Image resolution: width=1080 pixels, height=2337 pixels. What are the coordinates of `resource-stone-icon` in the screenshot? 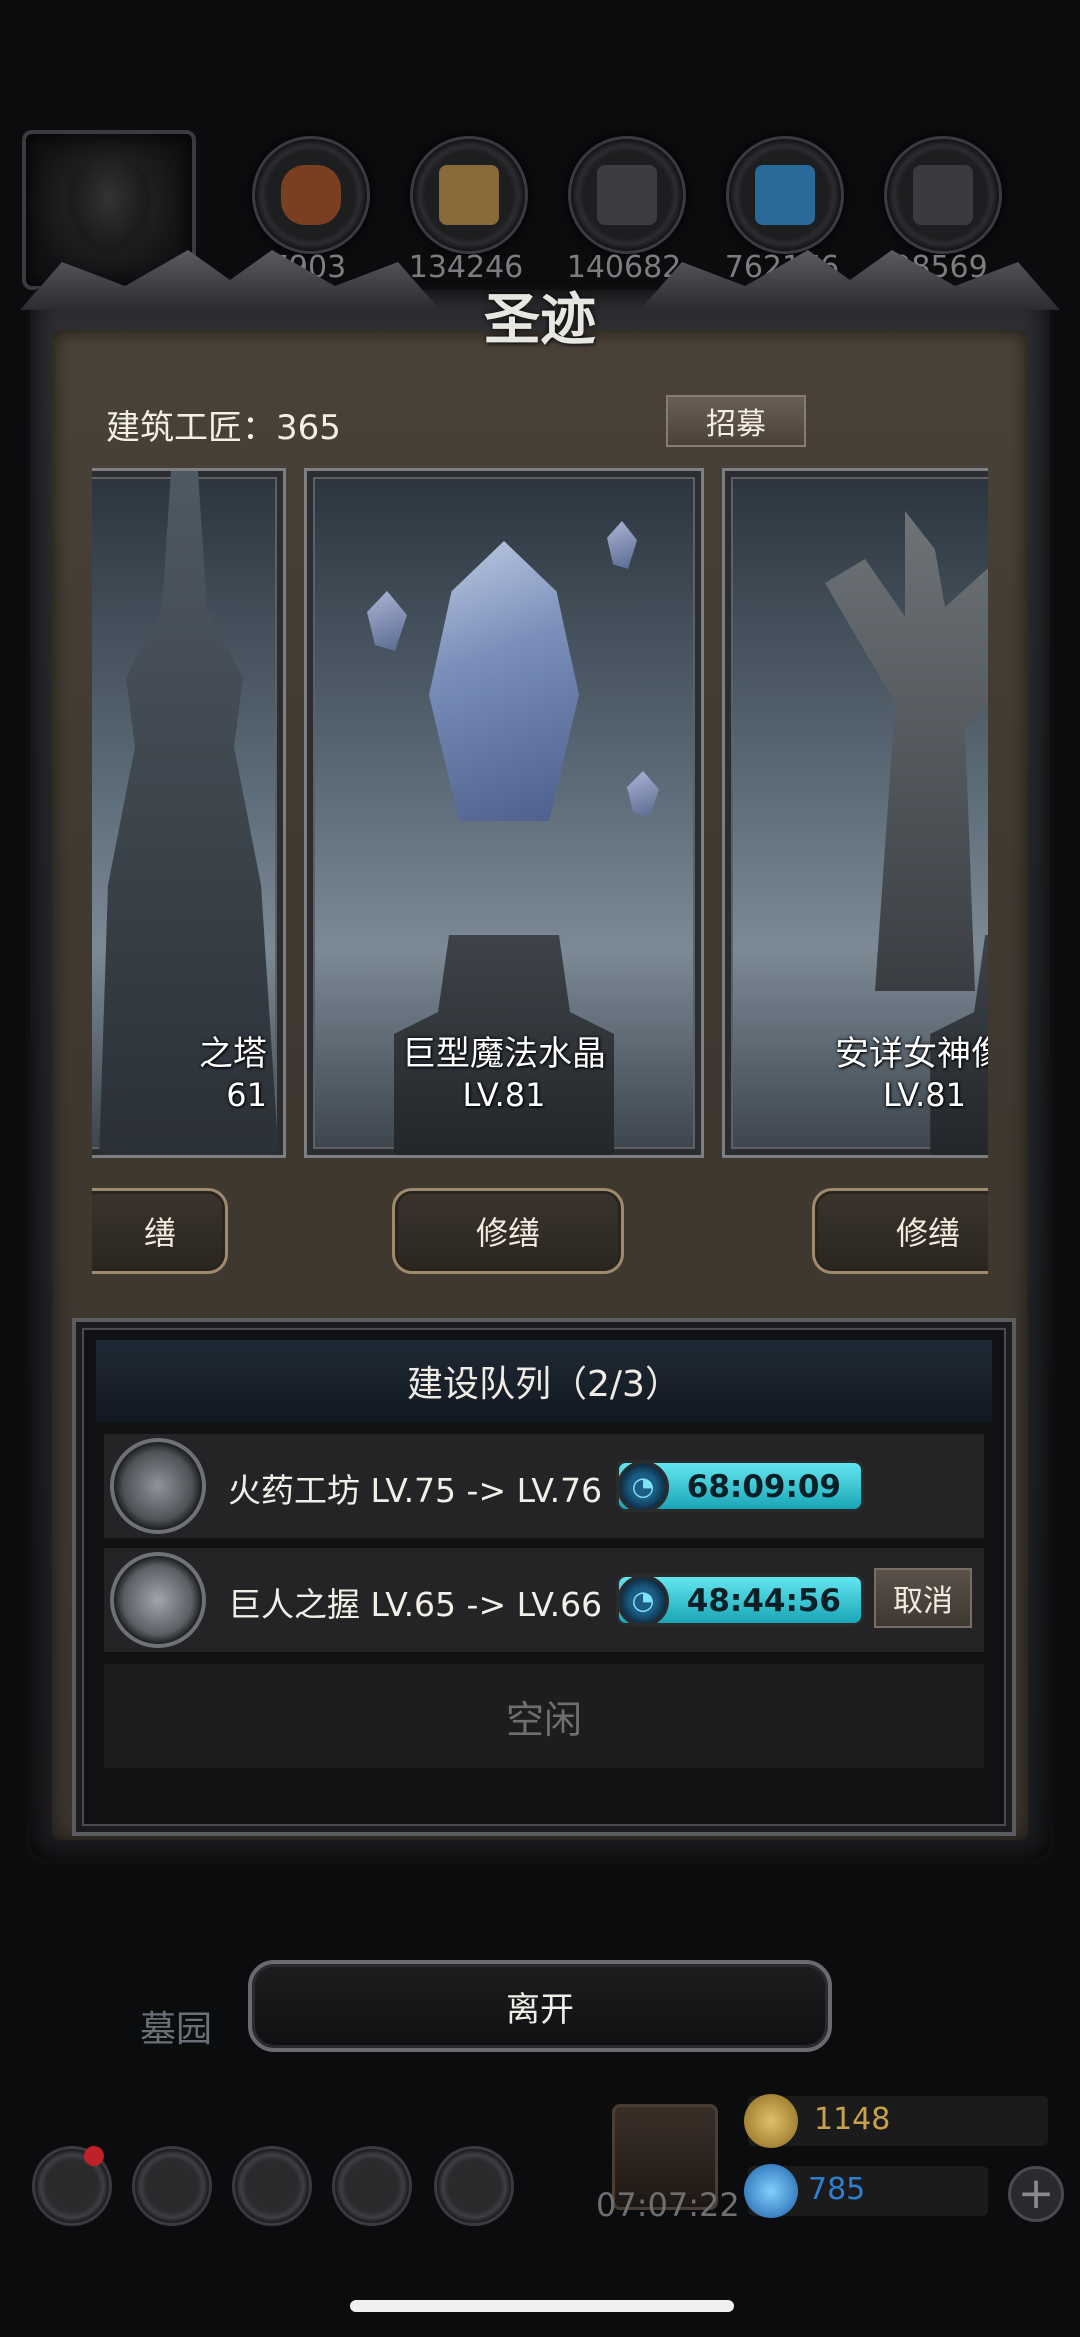 It's located at (627, 195).